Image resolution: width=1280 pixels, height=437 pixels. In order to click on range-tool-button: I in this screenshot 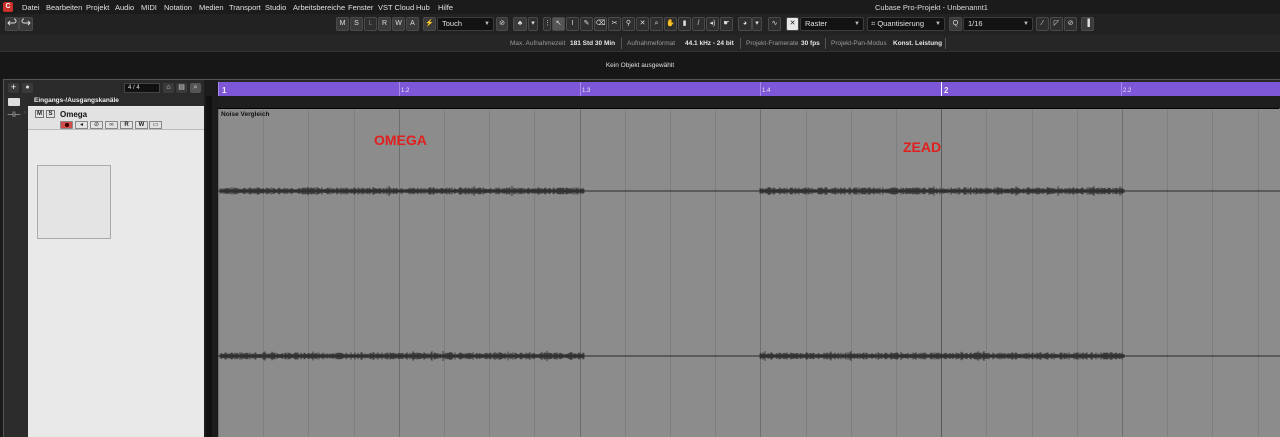, I will do `click(572, 24)`.